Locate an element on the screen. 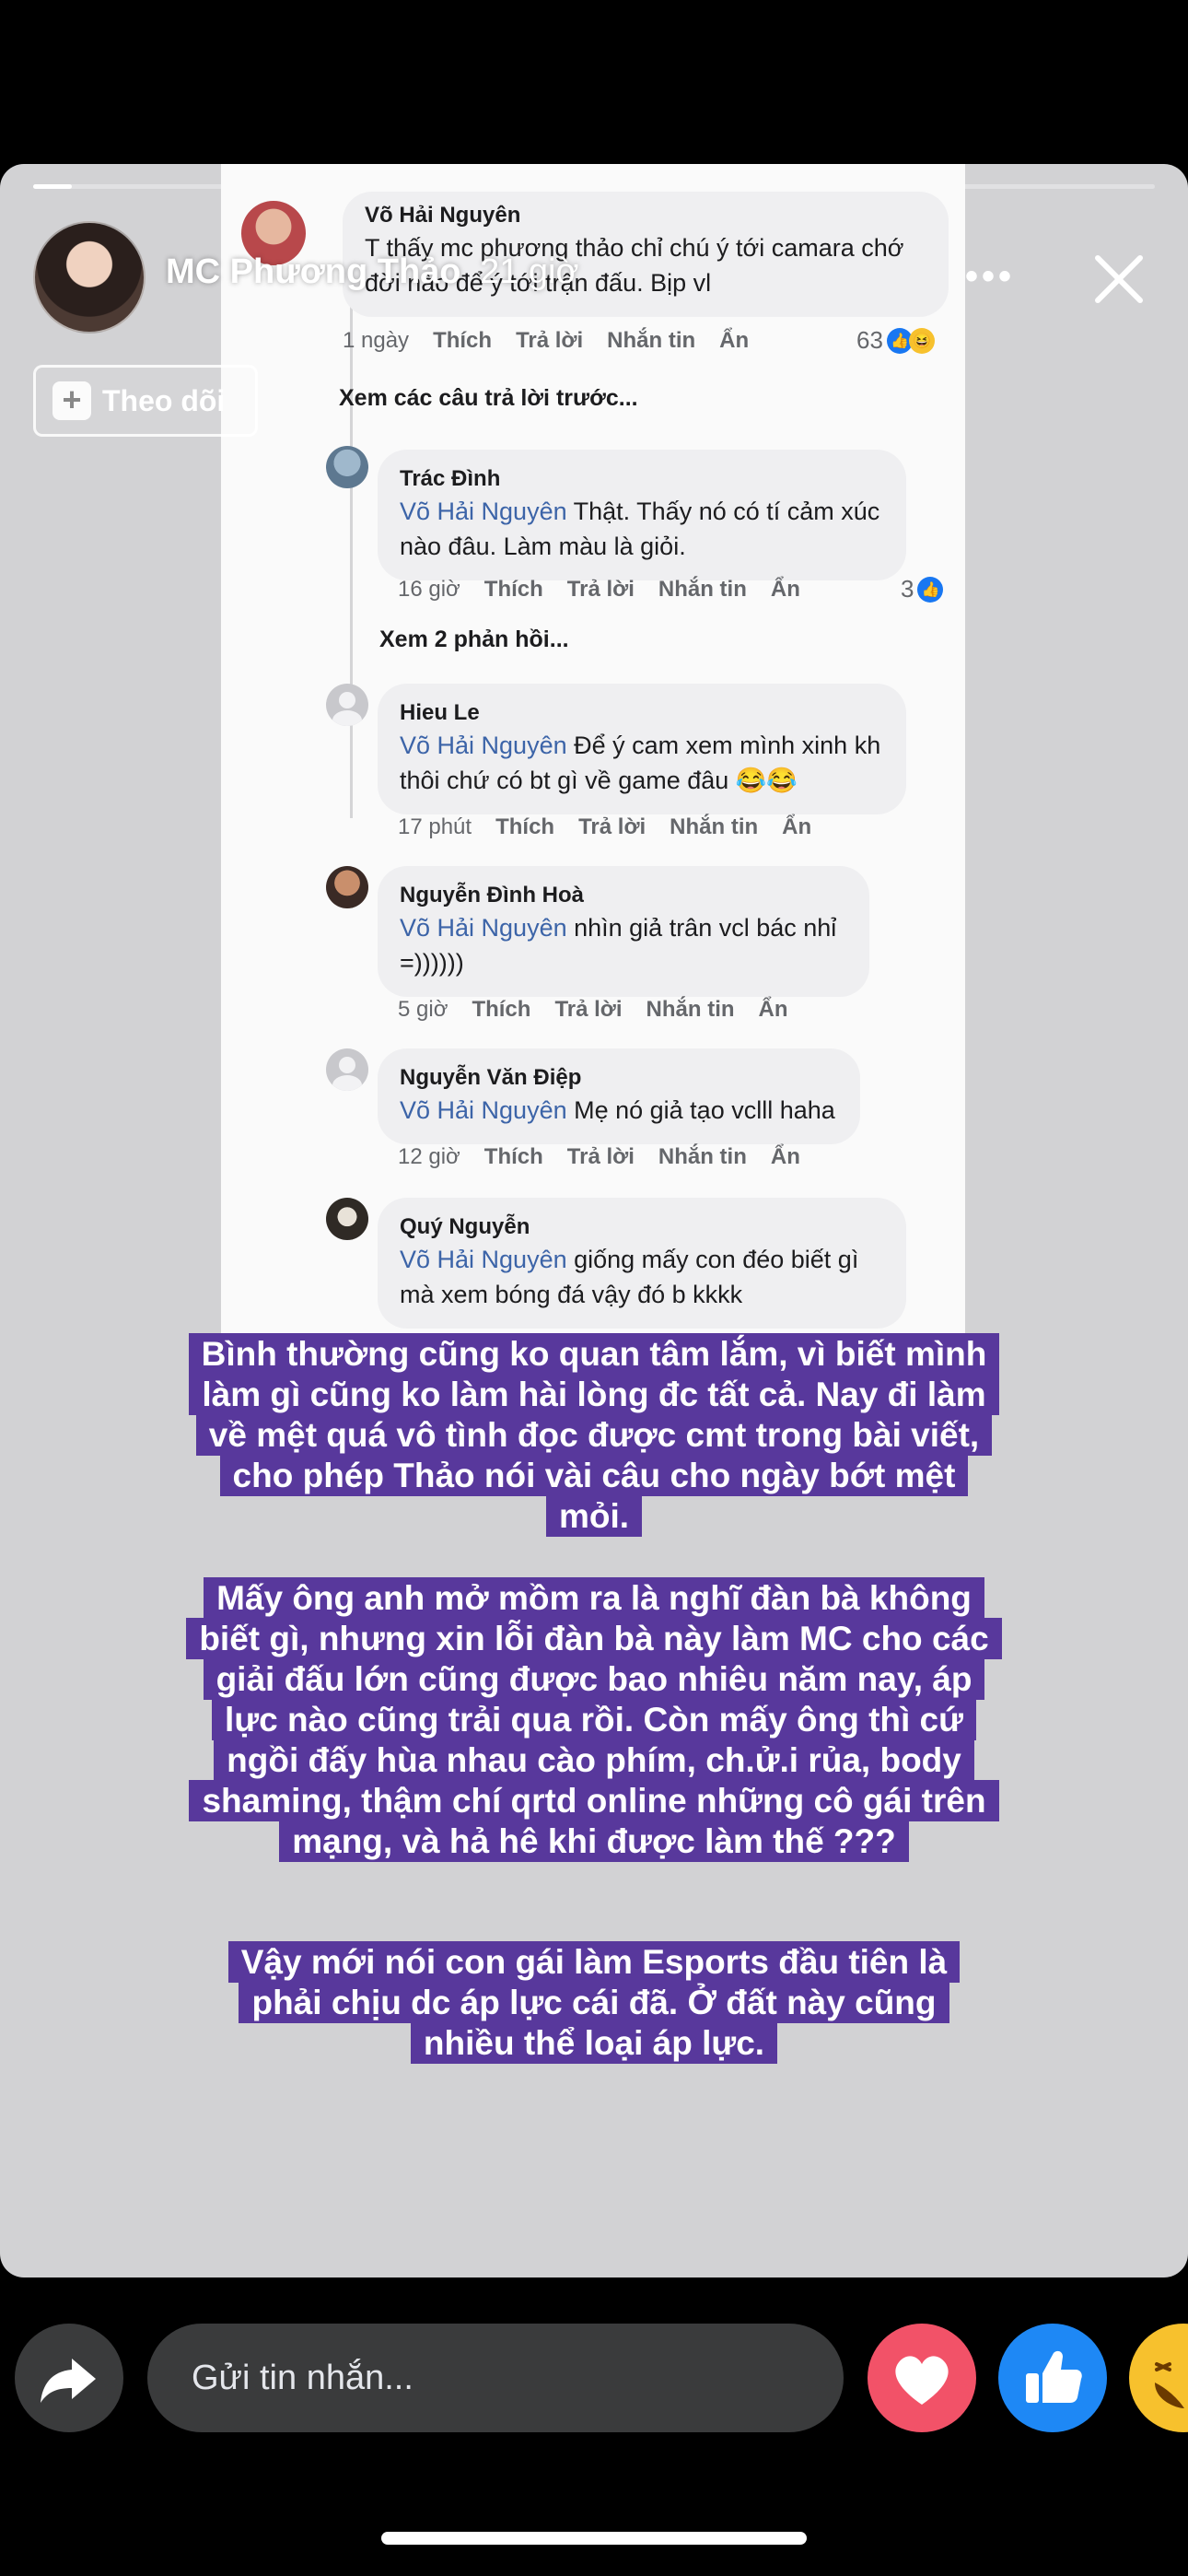  user-avatar is located at coordinates (89, 277).